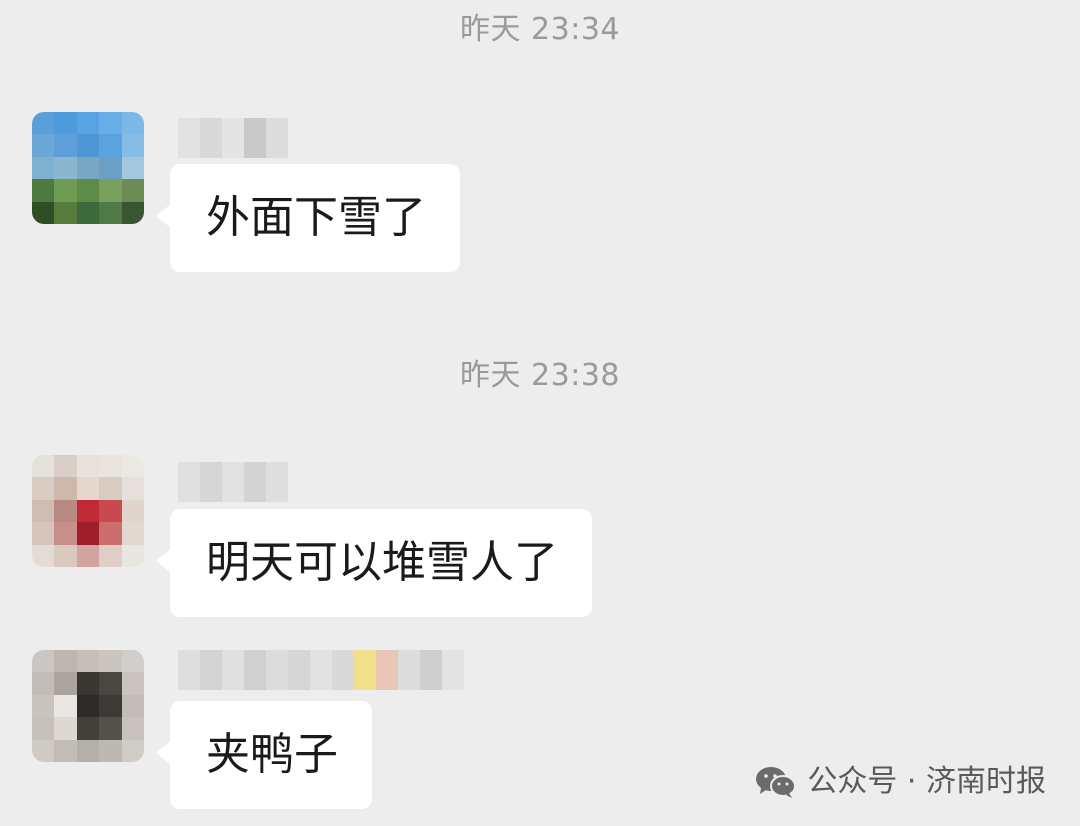  I want to click on message-bubble: 外面下雪了, so click(308, 218).